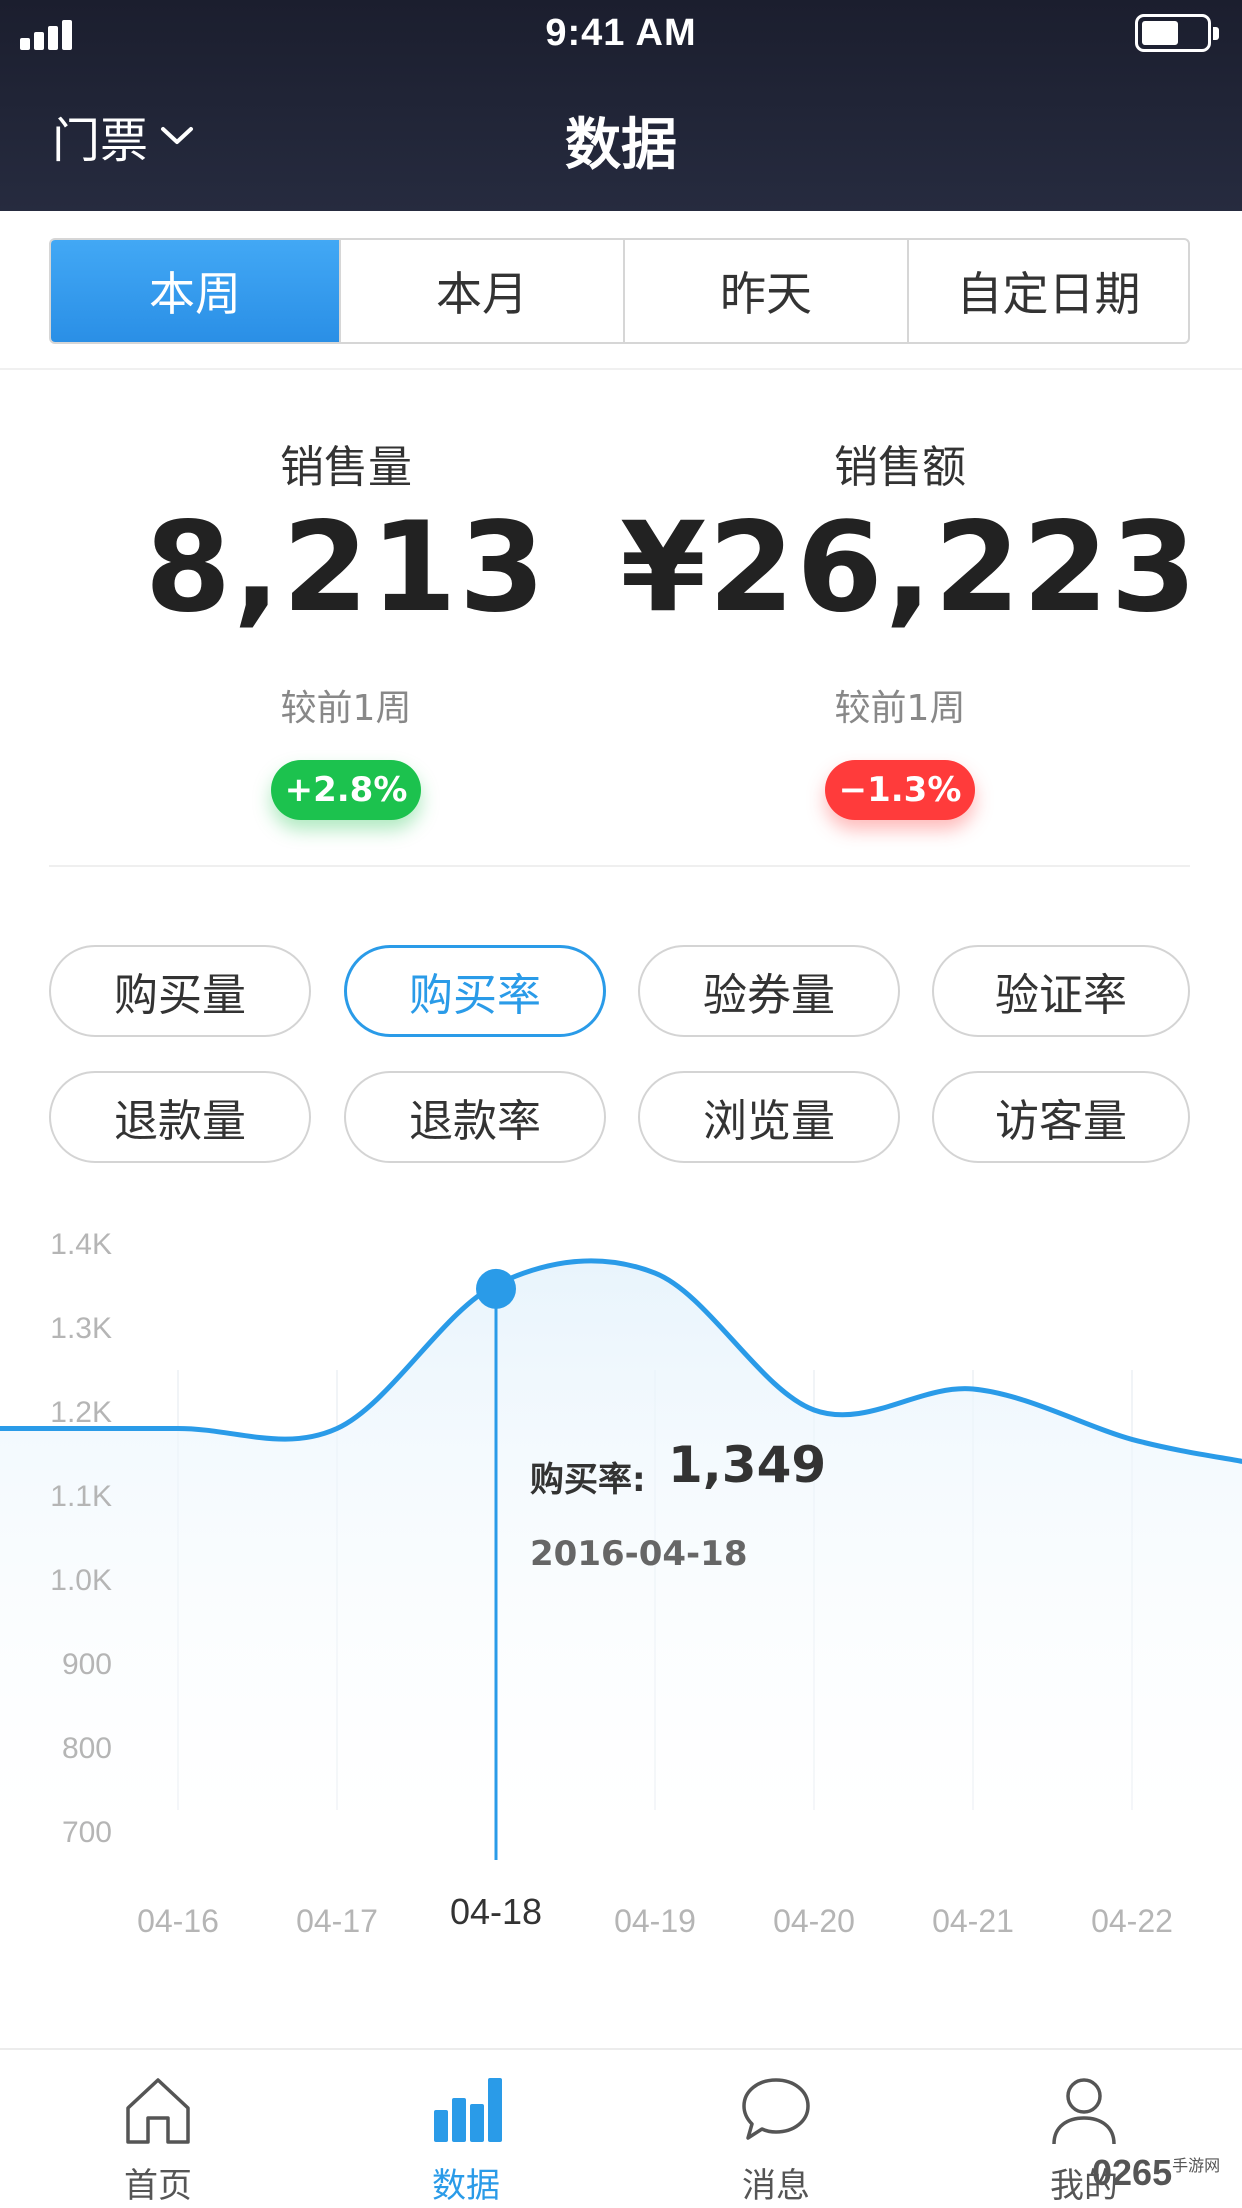 The width and height of the screenshot is (1242, 2208). Describe the element at coordinates (776, 2186) in the screenshot. I see `tab-messages-label: 消息` at that location.